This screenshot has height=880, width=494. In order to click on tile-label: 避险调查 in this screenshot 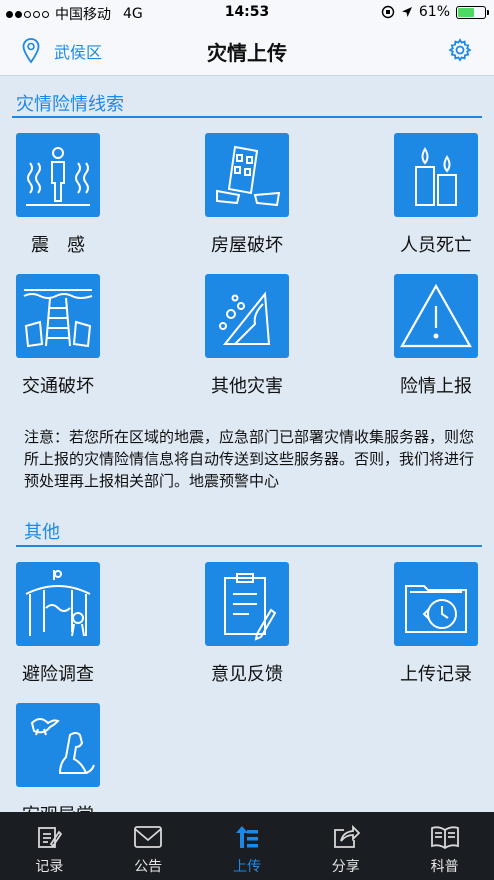, I will do `click(58, 674)`.